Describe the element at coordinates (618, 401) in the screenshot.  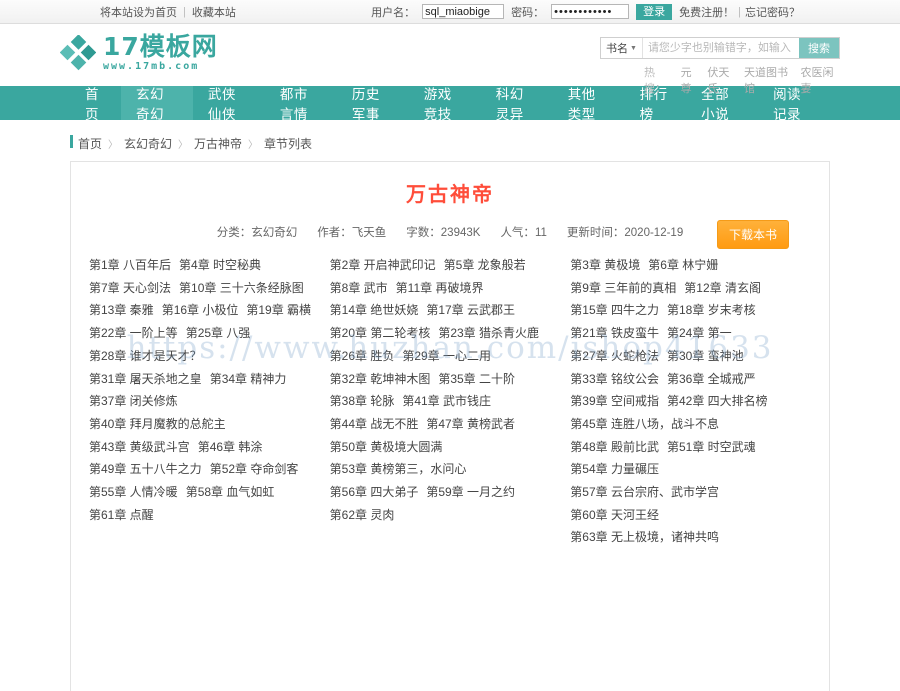
I see `chapter-link: 第39章 空间戒指` at that location.